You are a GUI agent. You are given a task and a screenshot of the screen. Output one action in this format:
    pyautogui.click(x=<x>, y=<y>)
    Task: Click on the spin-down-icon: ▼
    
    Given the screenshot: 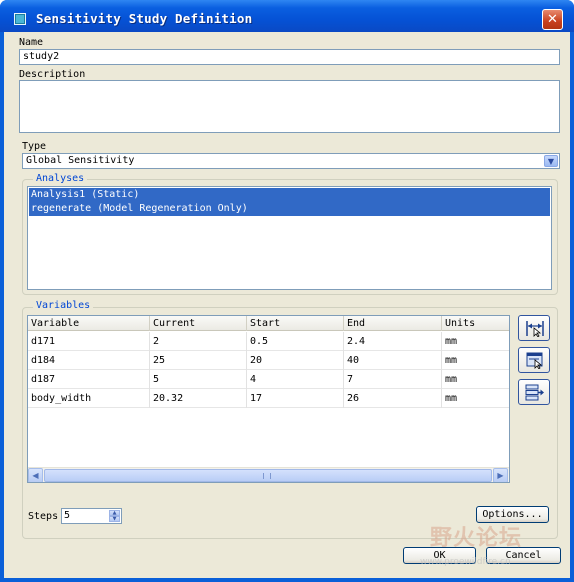 What is the action you would take?
    pyautogui.click(x=114, y=519)
    